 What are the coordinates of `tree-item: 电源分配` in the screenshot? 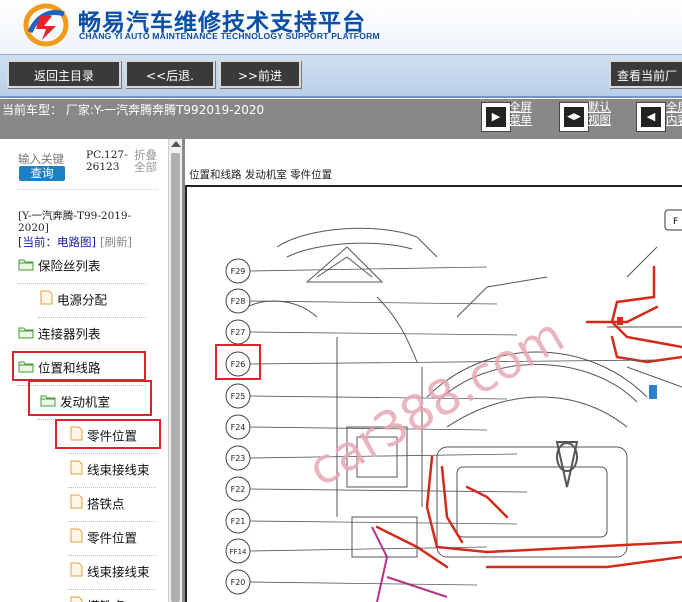 It's located at (73, 302).